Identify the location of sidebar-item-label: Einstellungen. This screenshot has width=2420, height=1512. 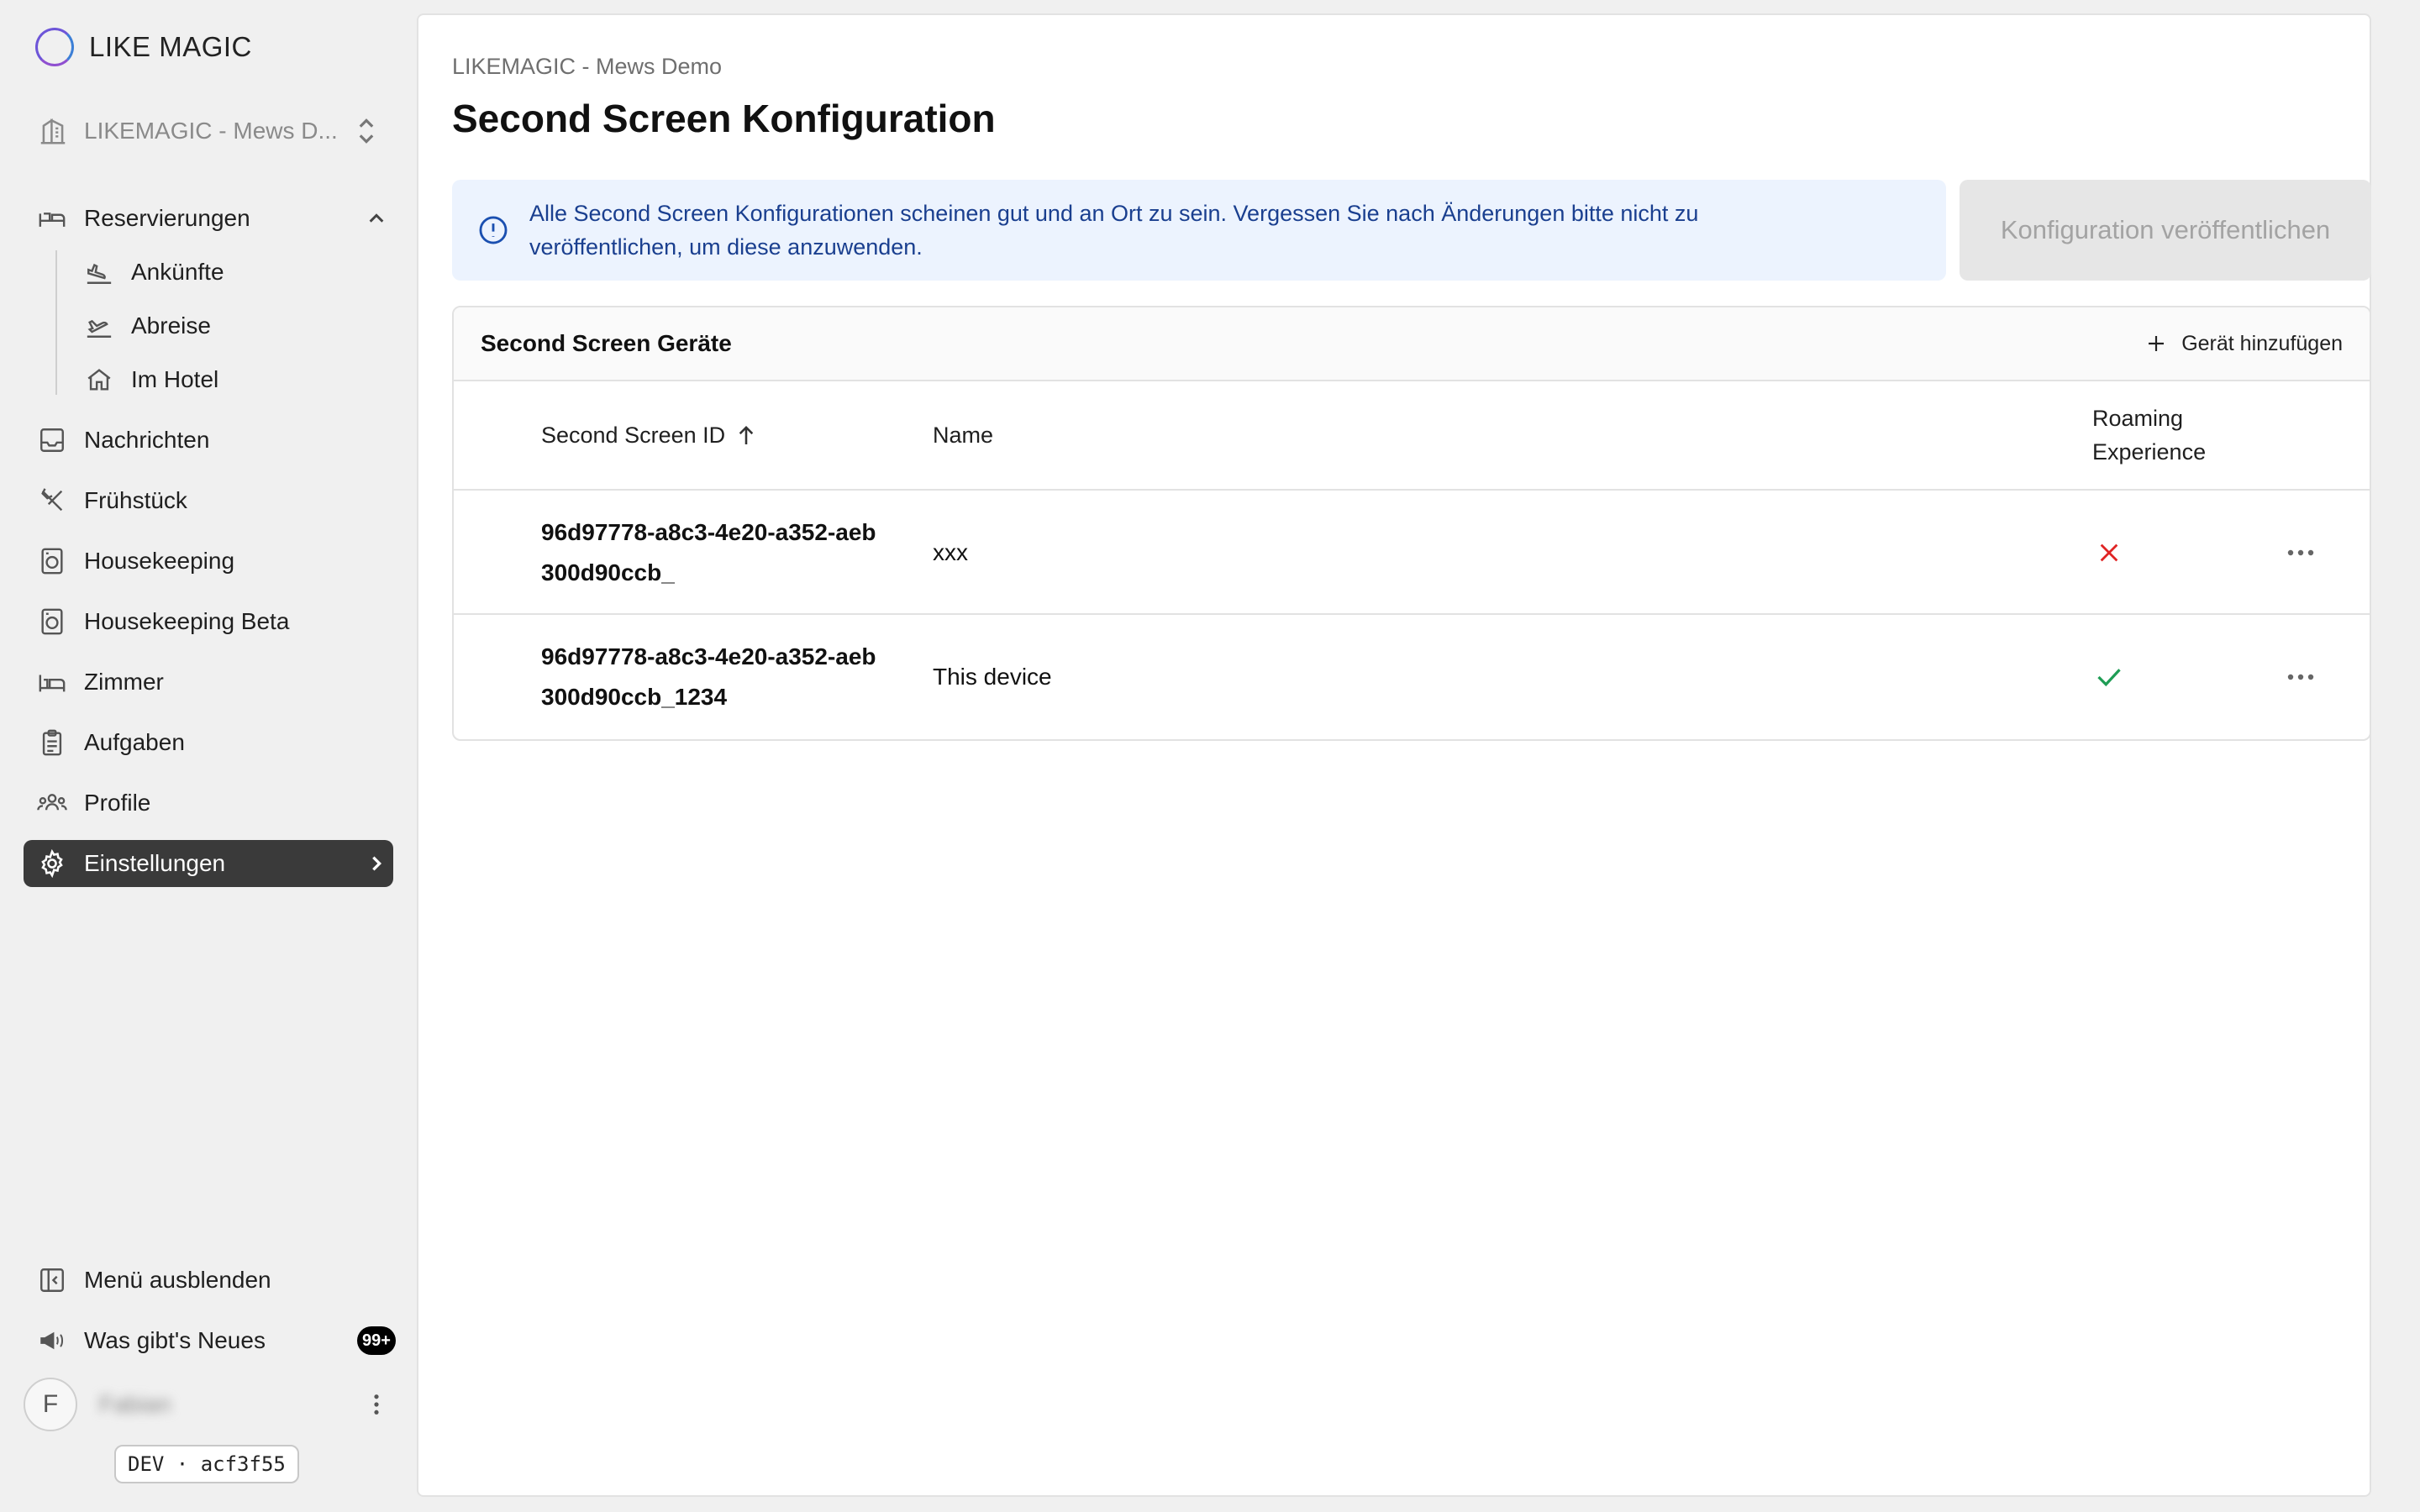
(155, 863).